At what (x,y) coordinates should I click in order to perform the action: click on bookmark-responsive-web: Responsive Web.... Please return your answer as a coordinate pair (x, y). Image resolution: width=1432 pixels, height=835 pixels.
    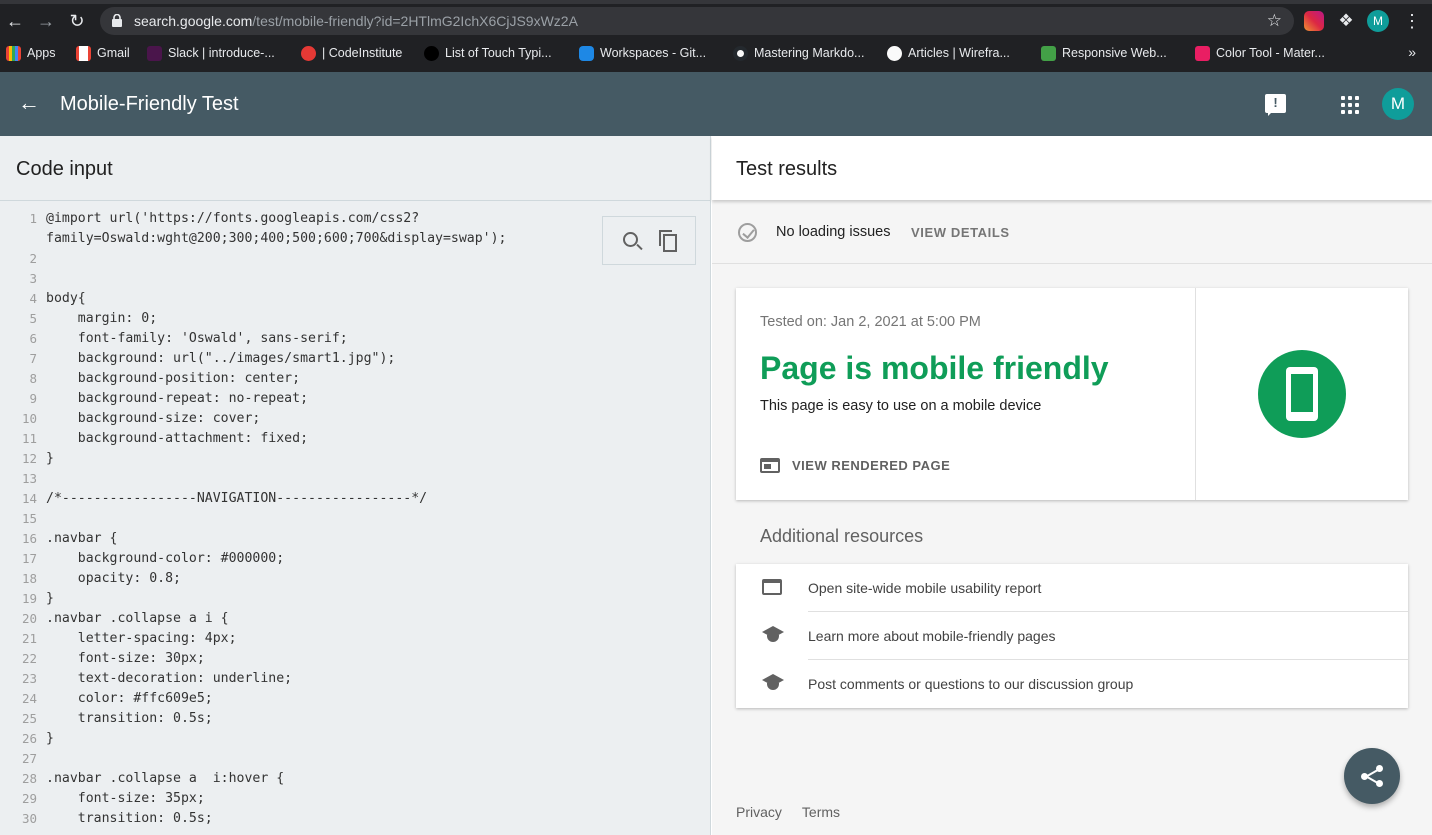
    Looking at the image, I should click on (1104, 53).